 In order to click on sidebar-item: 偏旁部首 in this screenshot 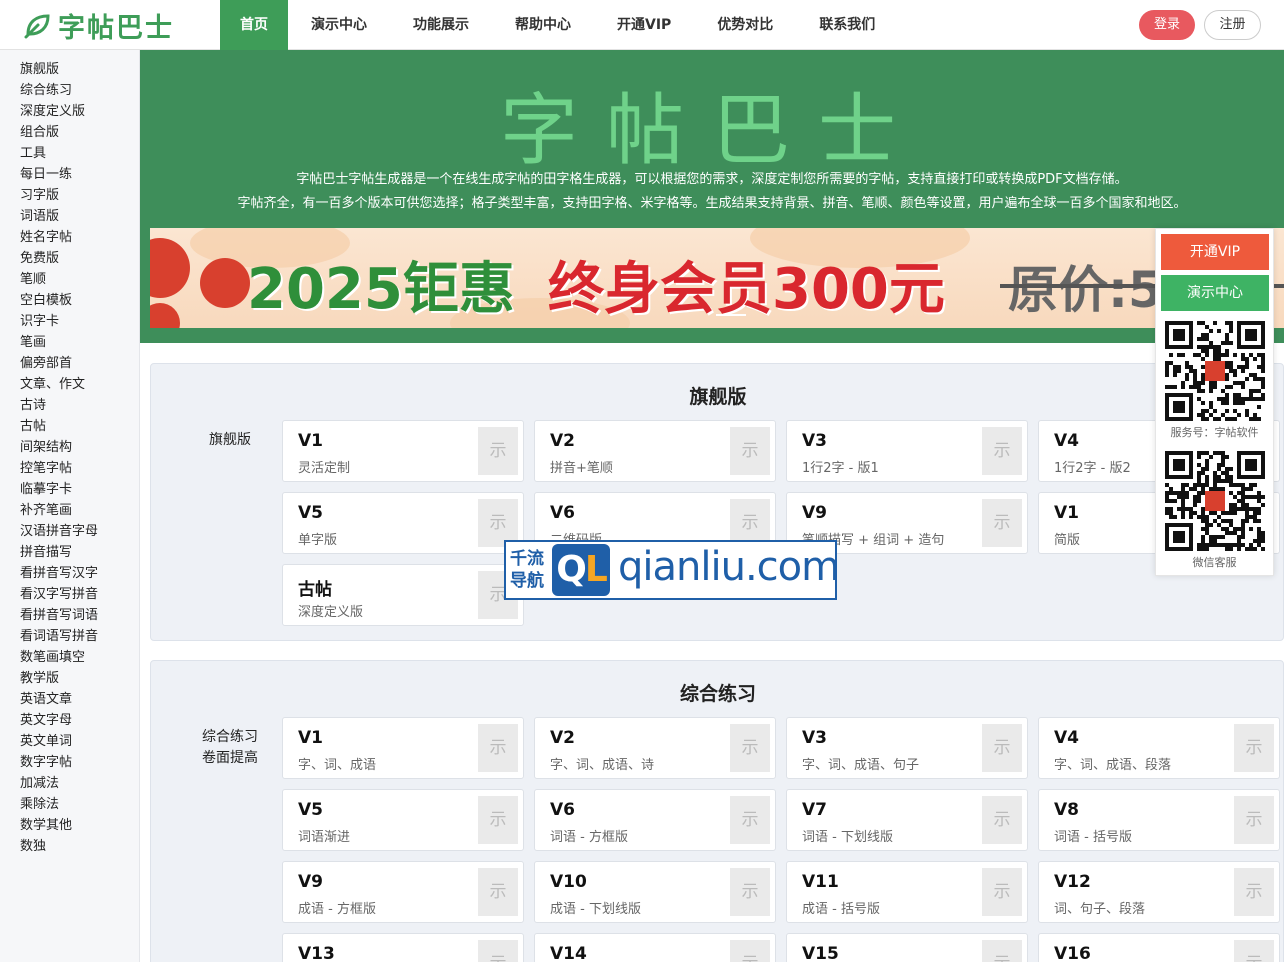, I will do `click(69, 363)`.